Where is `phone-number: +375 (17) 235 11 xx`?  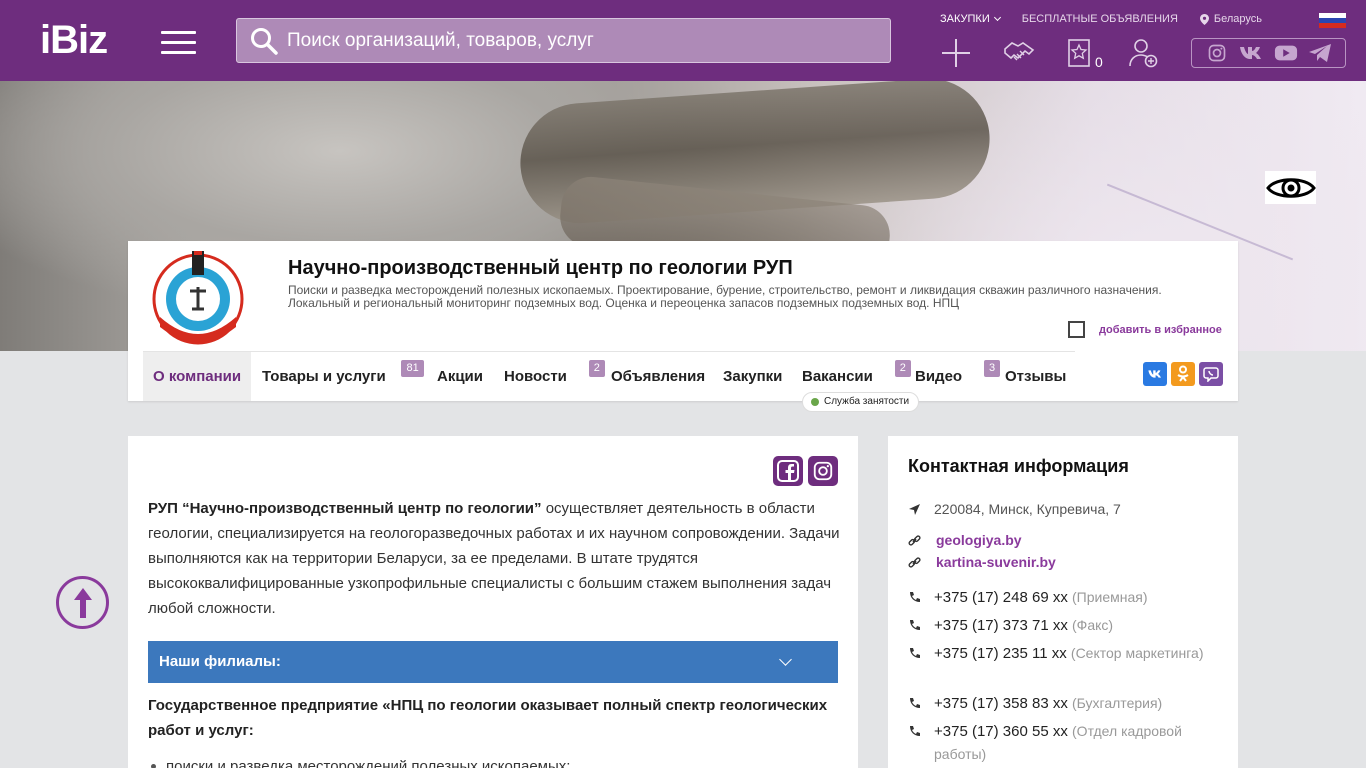
phone-number: +375 (17) 235 11 xx is located at coordinates (1000, 653).